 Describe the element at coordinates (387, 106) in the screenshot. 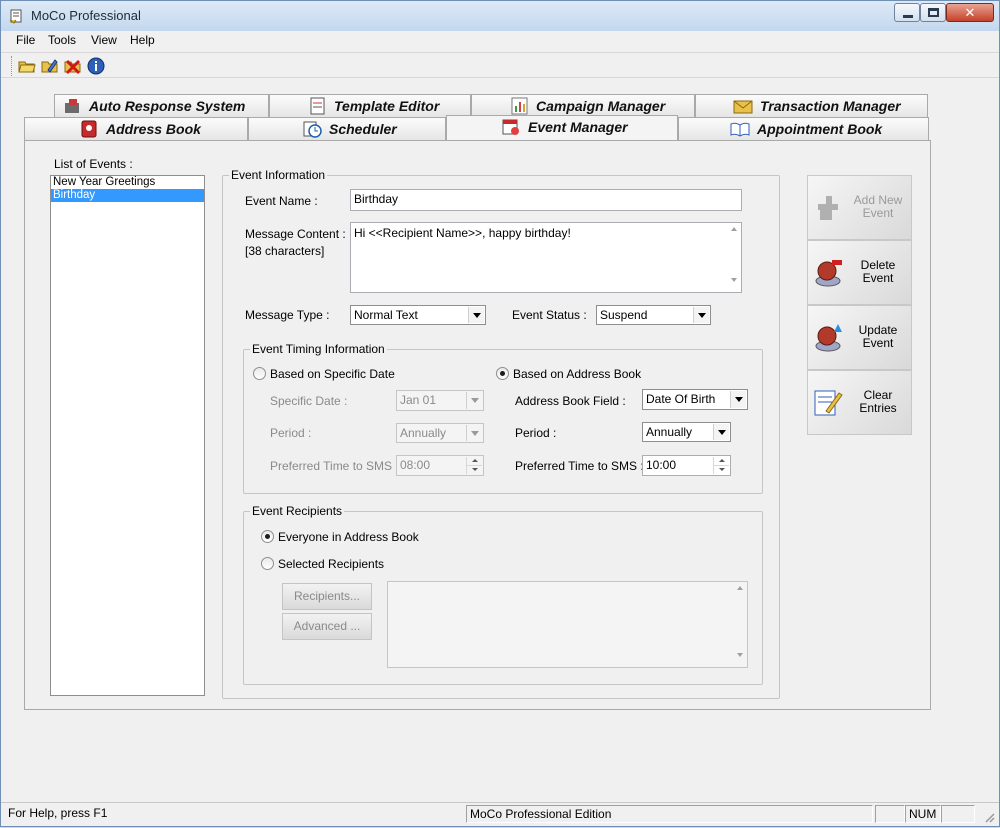

I see `tab-label: Template Editor` at that location.